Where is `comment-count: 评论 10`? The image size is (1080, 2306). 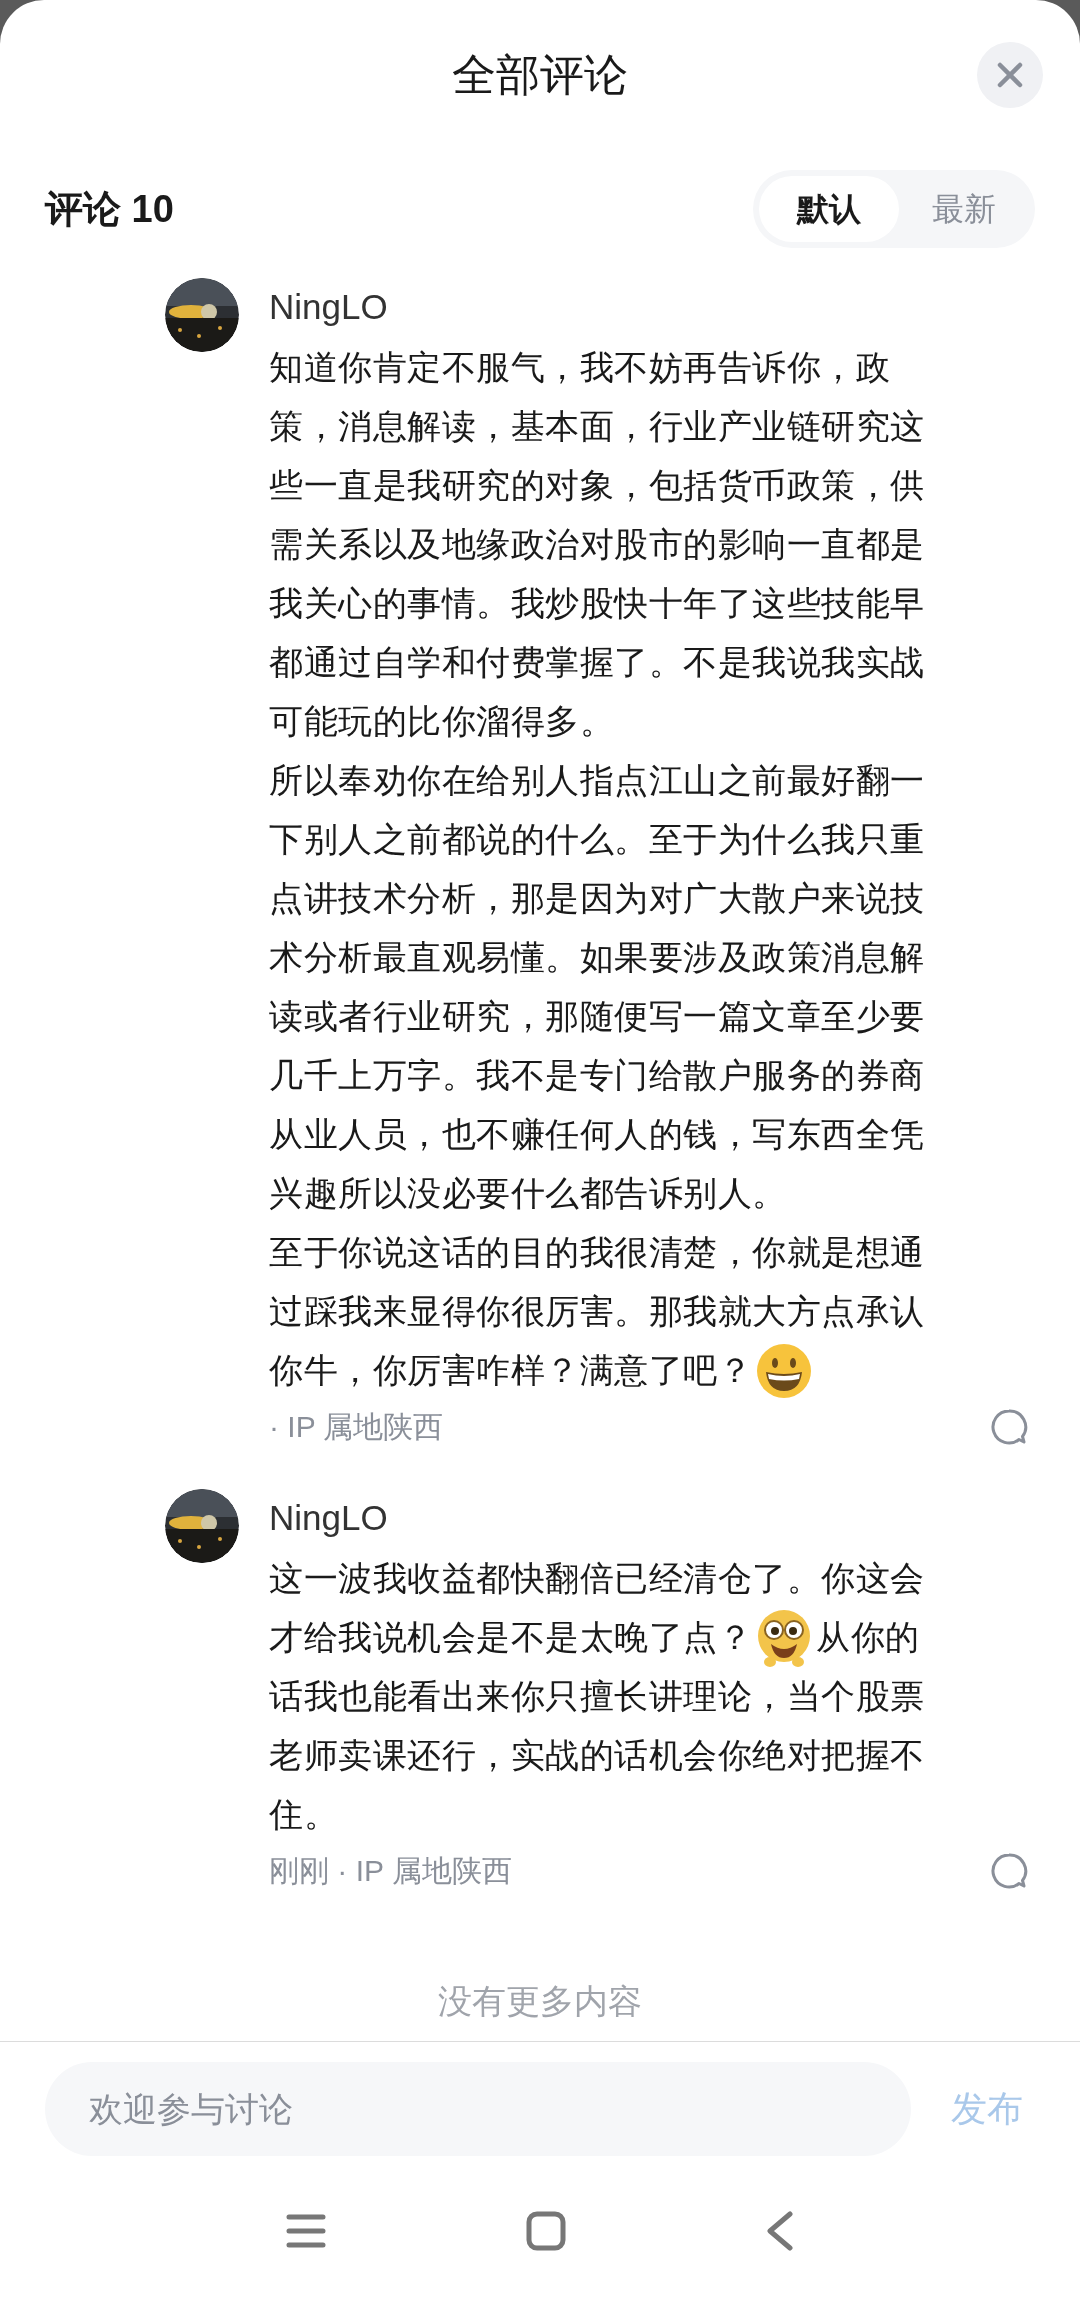 comment-count: 评论 10 is located at coordinates (109, 209).